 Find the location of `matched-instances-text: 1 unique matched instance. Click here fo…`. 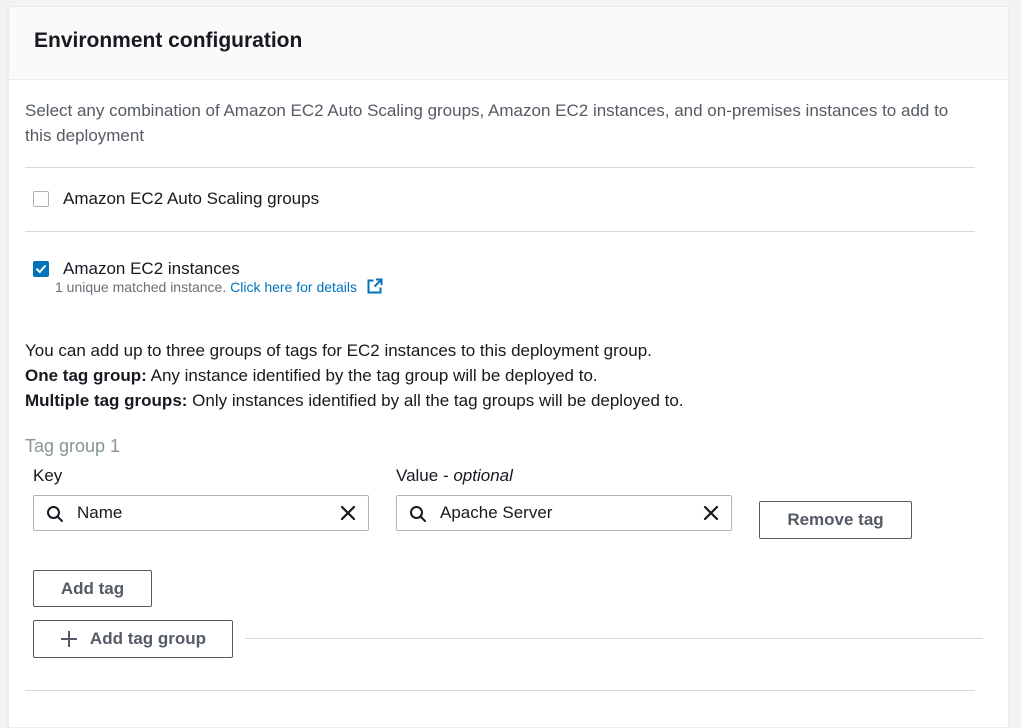

matched-instances-text: 1 unique matched instance. Click here fo… is located at coordinates (219, 286).